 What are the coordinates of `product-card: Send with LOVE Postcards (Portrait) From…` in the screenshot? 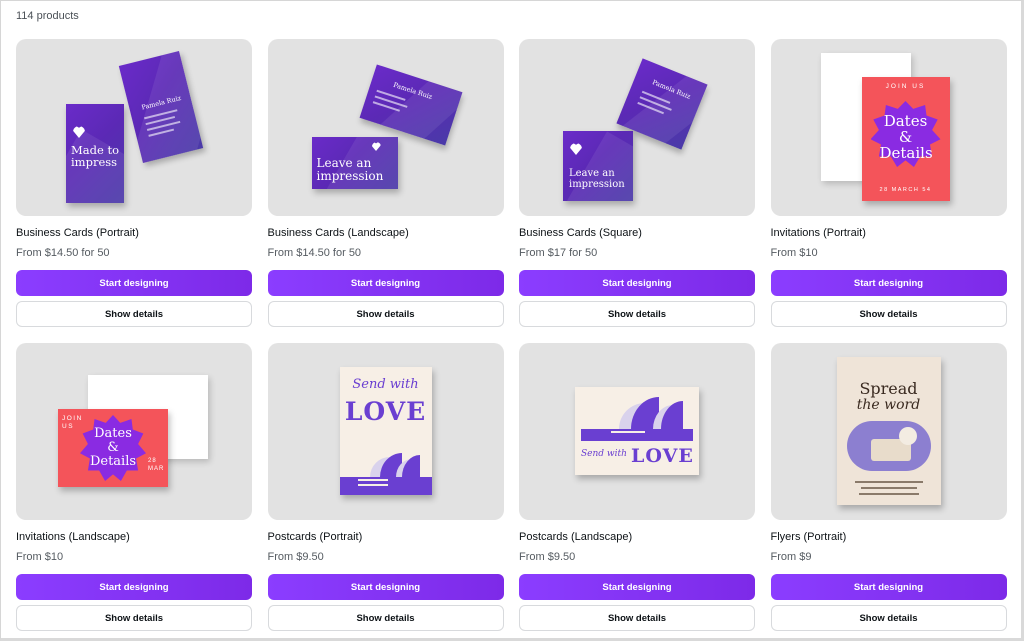 It's located at (385, 492).